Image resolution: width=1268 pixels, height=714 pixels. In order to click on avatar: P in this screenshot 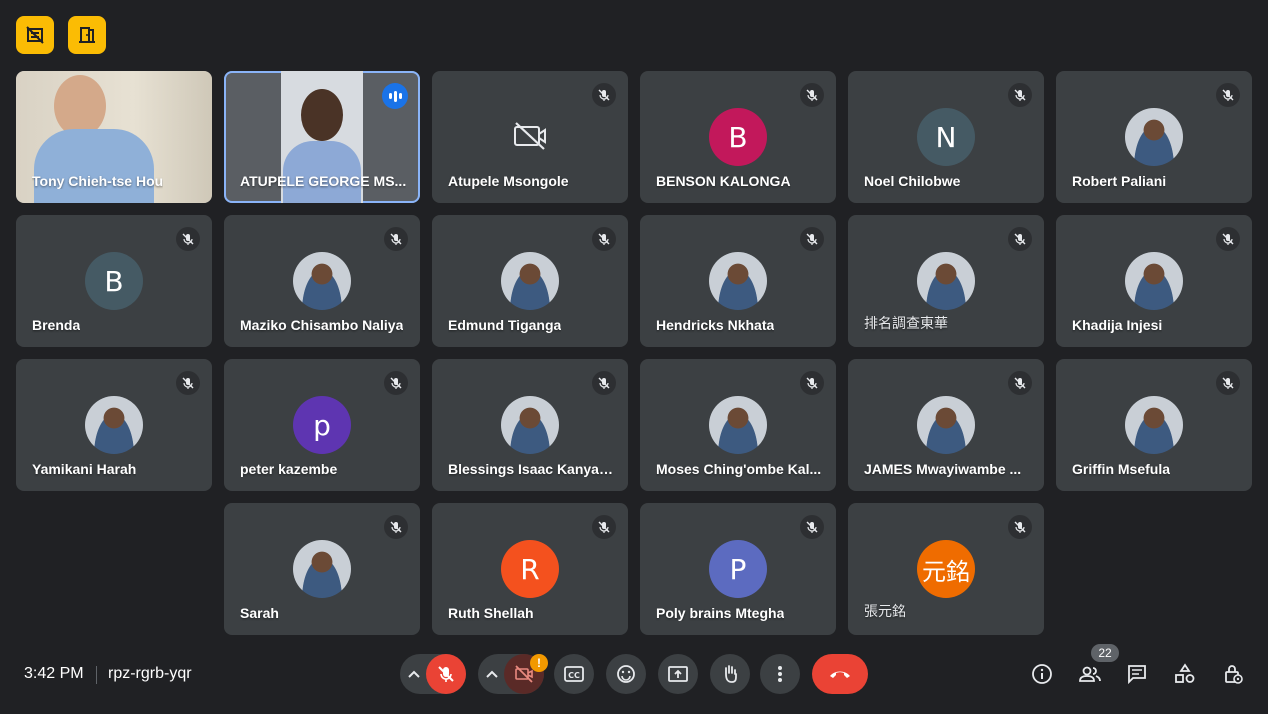, I will do `click(738, 569)`.